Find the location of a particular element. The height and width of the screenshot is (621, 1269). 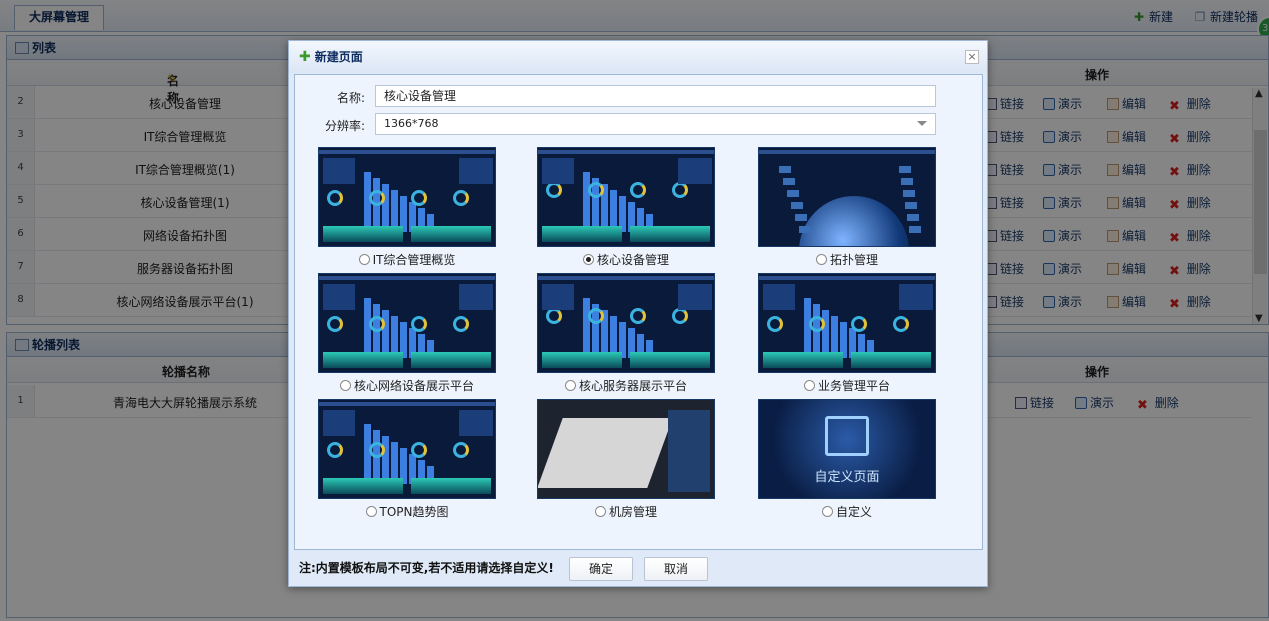

template-label: 自定义 is located at coordinates (853, 512).